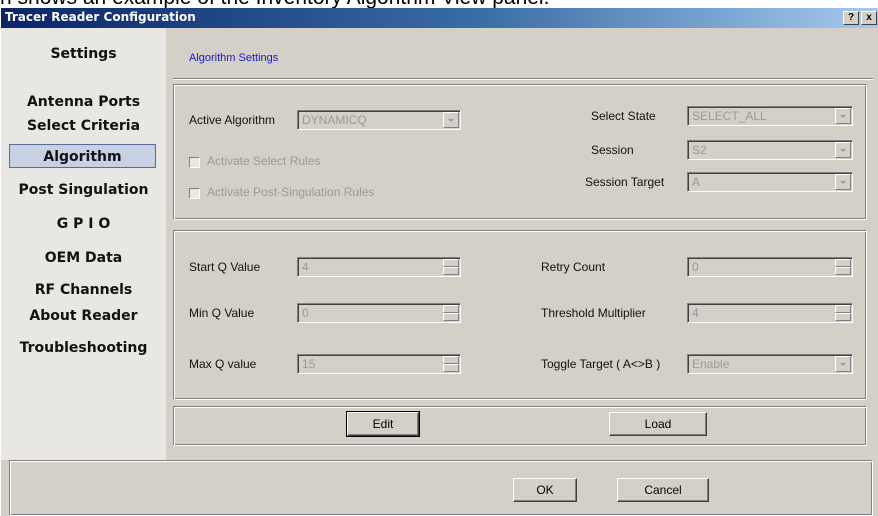 The image size is (878, 516). Describe the element at coordinates (439, 18) in the screenshot. I see `title-bar: Tracer Reader Configuration ? x` at that location.